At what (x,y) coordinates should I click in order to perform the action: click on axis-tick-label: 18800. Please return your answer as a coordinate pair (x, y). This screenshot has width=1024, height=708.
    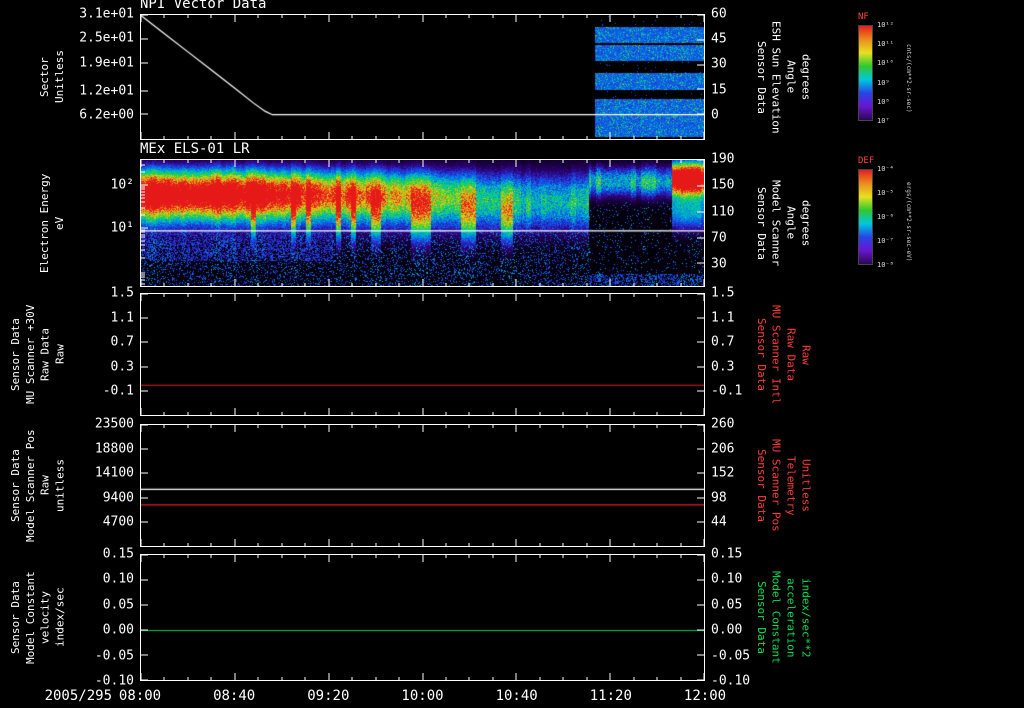
    Looking at the image, I should click on (114, 449).